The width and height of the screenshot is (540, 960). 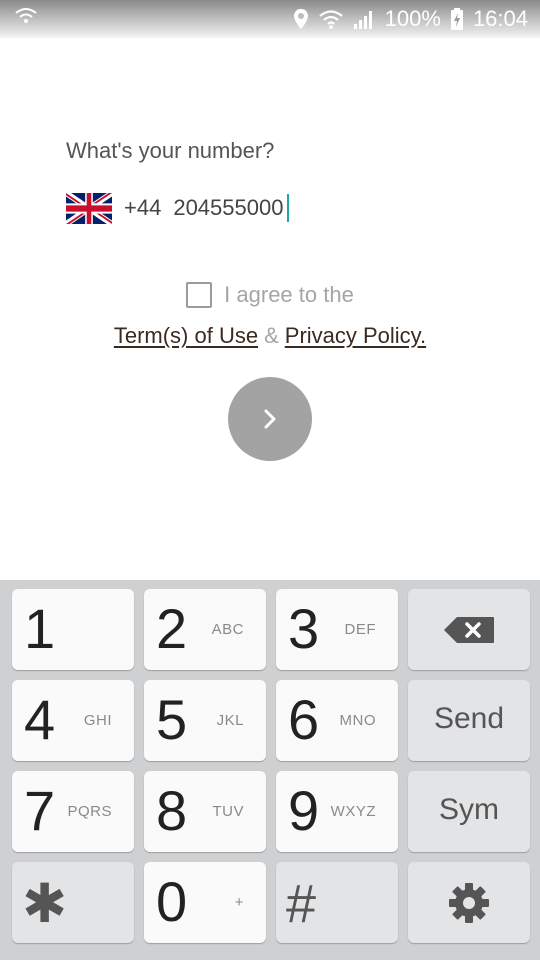 What do you see at coordinates (300, 19) in the screenshot?
I see `location-icon` at bounding box center [300, 19].